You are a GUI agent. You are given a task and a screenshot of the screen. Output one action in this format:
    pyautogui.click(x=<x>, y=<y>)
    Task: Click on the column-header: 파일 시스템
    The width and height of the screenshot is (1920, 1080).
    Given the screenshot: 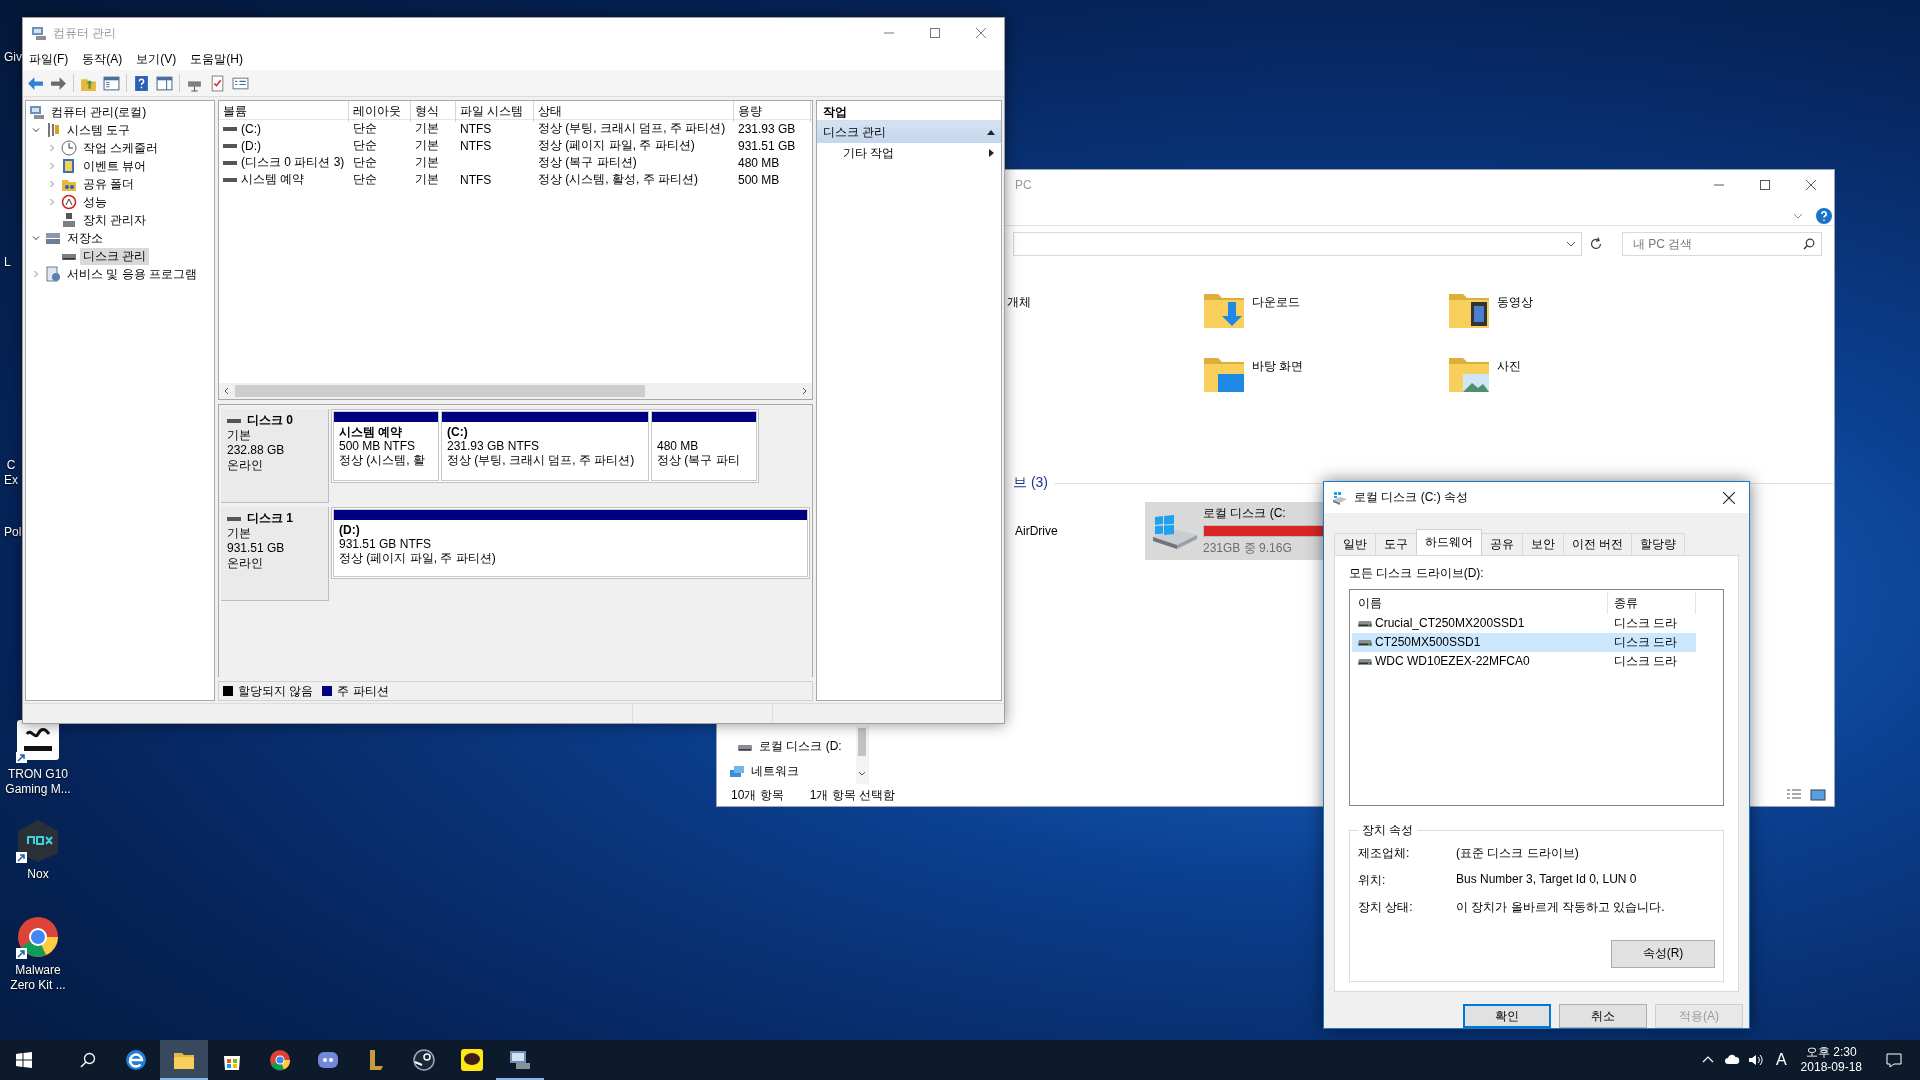 What is the action you would take?
    pyautogui.click(x=495, y=111)
    